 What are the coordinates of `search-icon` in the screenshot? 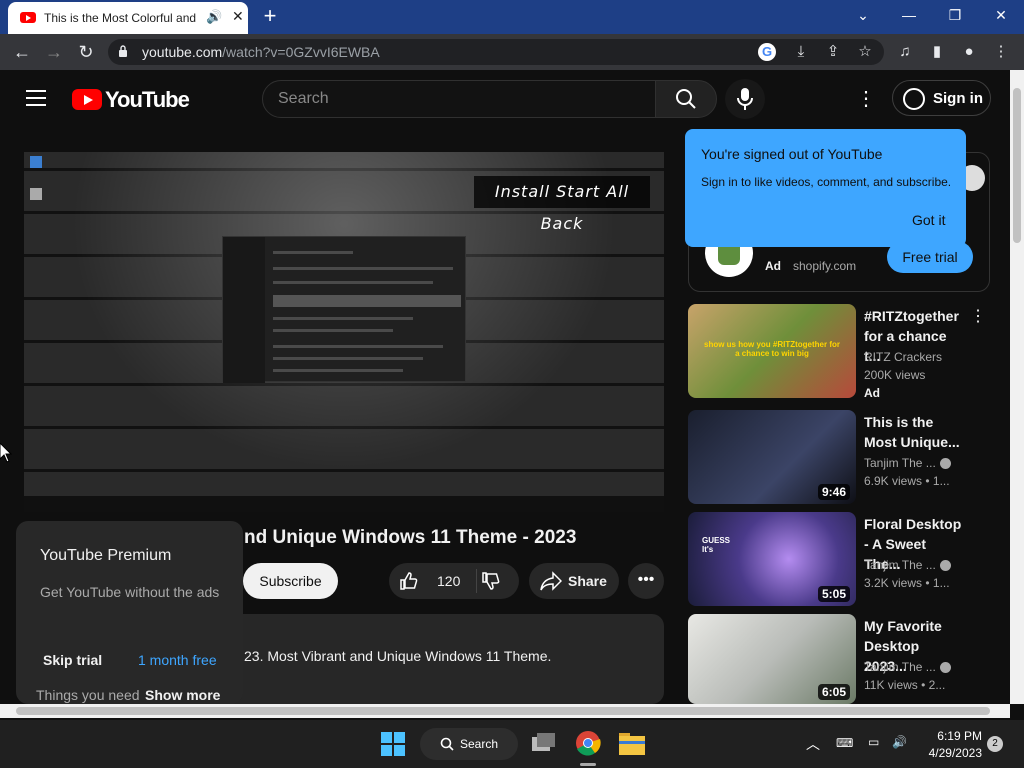 It's located at (686, 99).